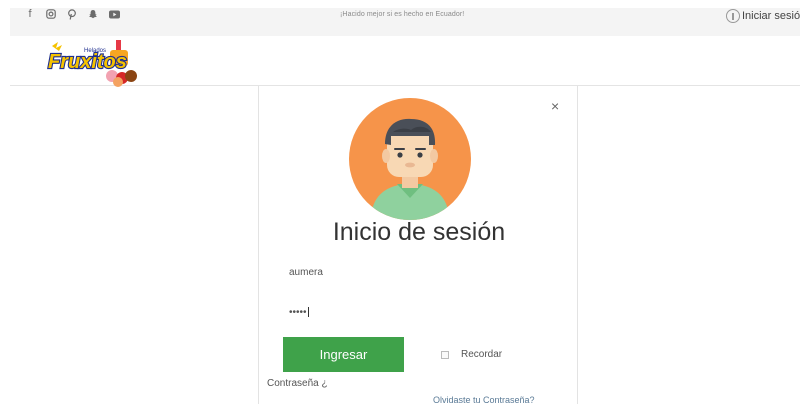  Describe the element at coordinates (308, 312) in the screenshot. I see `text-caret` at that location.